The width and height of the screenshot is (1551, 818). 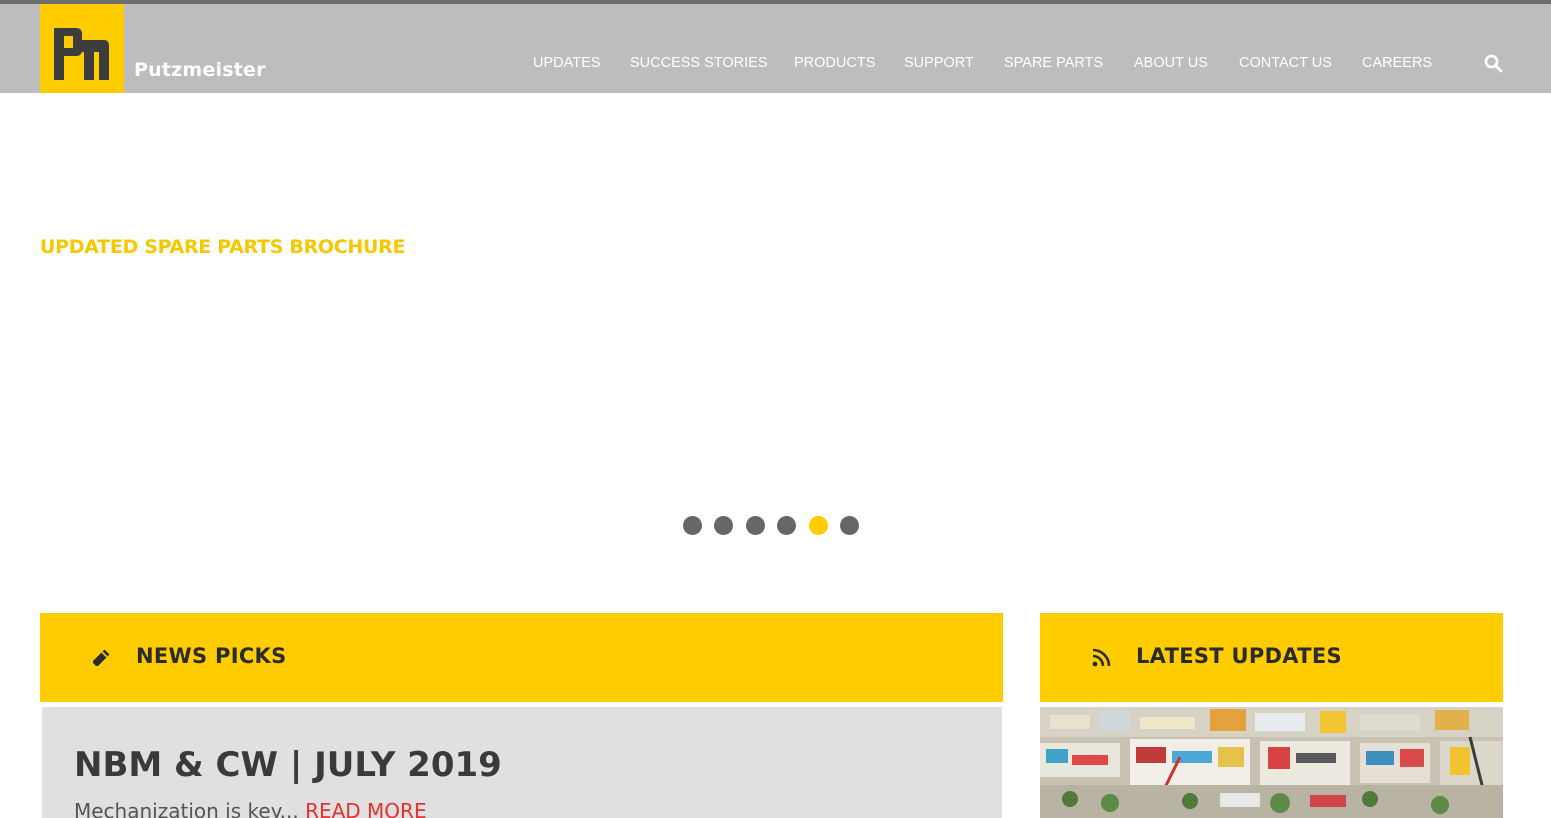 What do you see at coordinates (521, 657) in the screenshot?
I see `news-picks-header: NEWS PICKS` at bounding box center [521, 657].